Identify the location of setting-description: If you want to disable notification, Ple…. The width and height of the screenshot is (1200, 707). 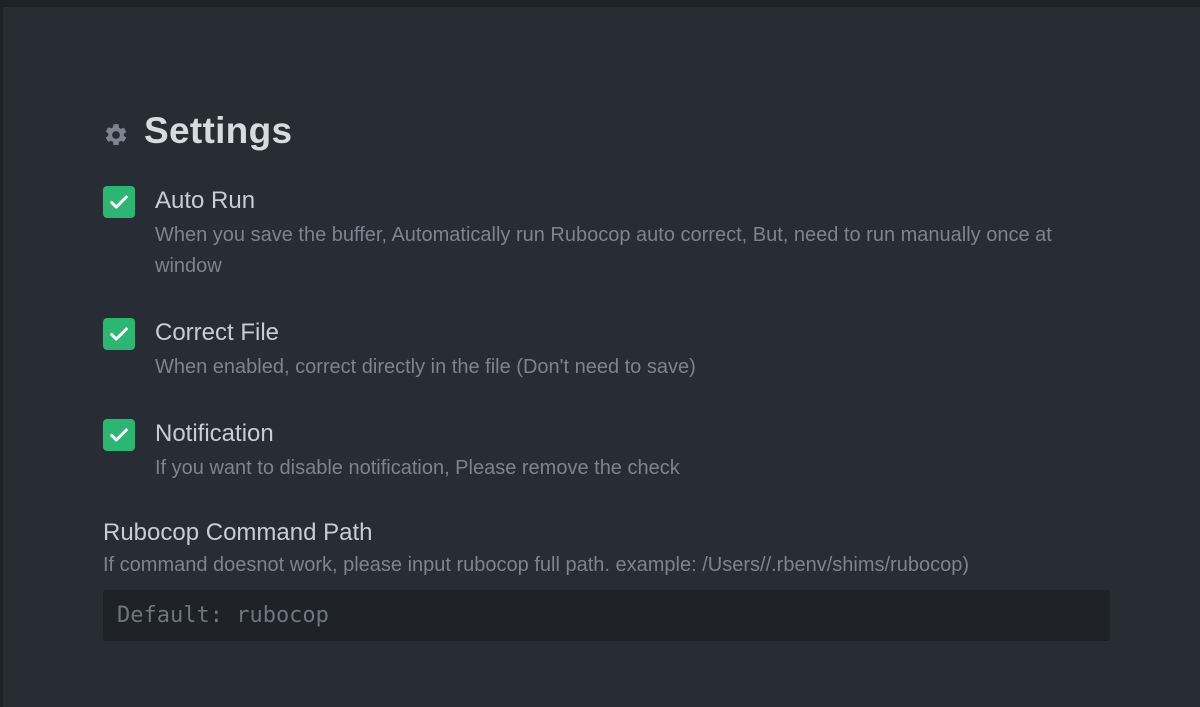
(417, 468).